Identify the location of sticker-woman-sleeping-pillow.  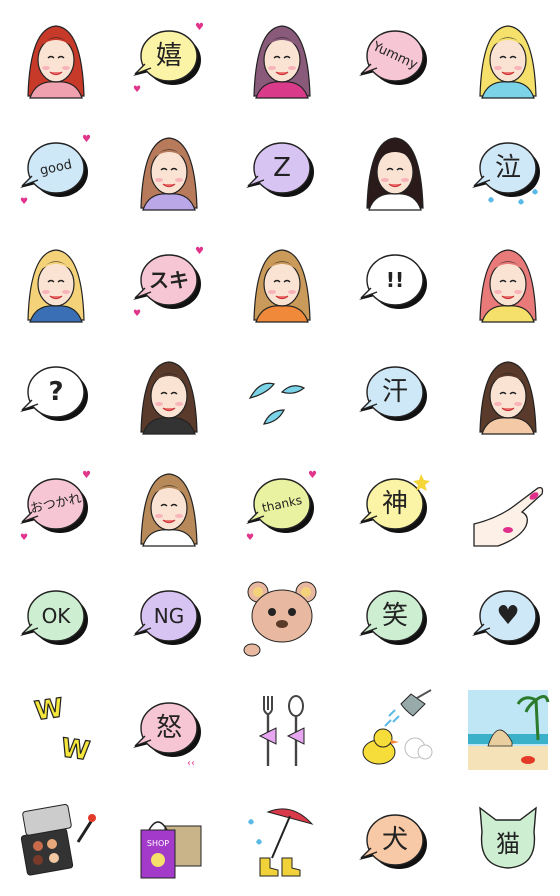
(169, 170).